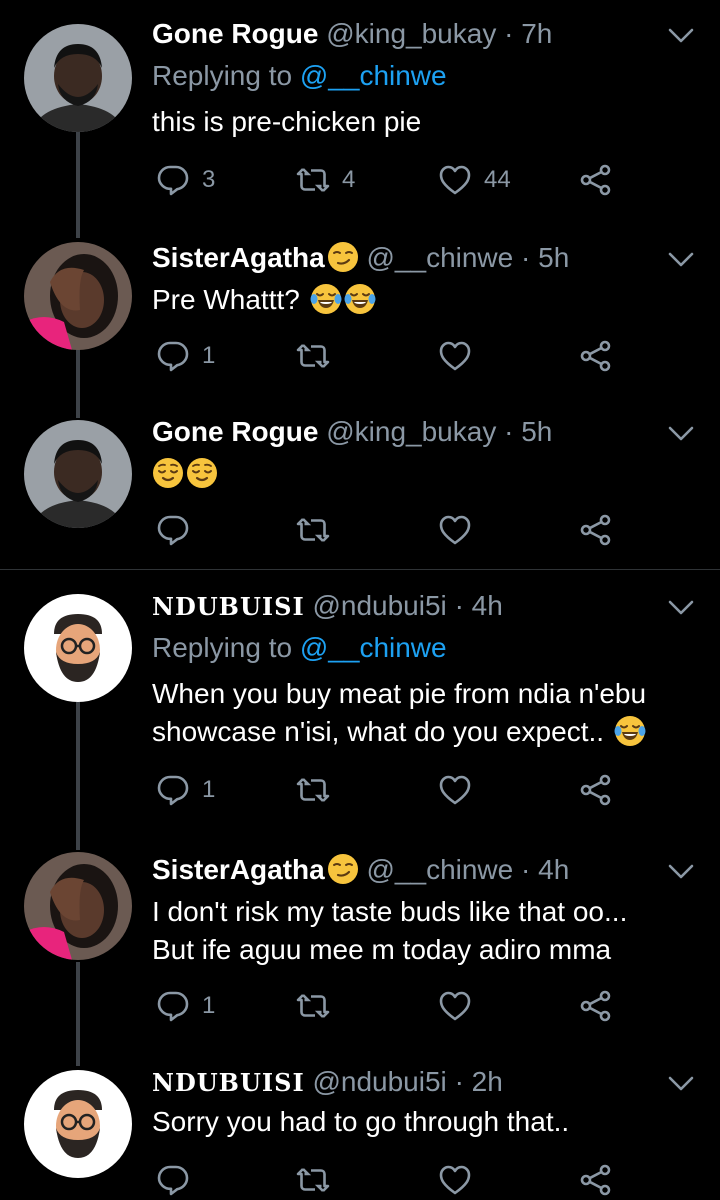 Image resolution: width=720 pixels, height=1200 pixels. Describe the element at coordinates (487, 1081) in the screenshot. I see `timestamp: 2h` at that location.